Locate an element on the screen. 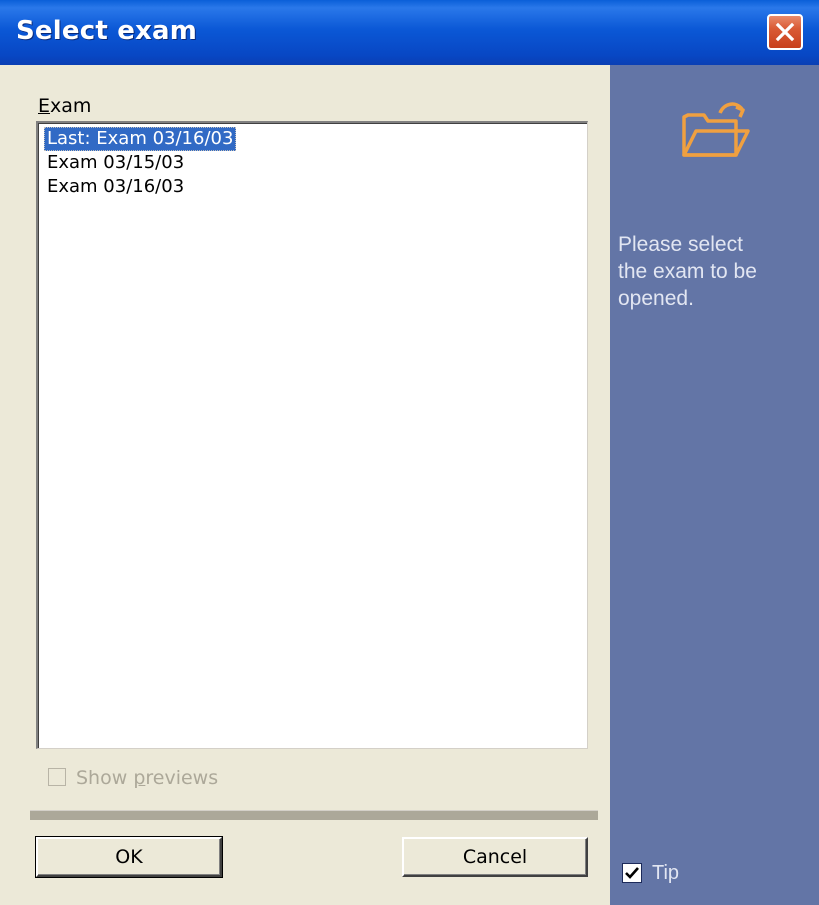 This screenshot has height=905, width=819. show-previews-label-accelerator: p is located at coordinates (139, 778).